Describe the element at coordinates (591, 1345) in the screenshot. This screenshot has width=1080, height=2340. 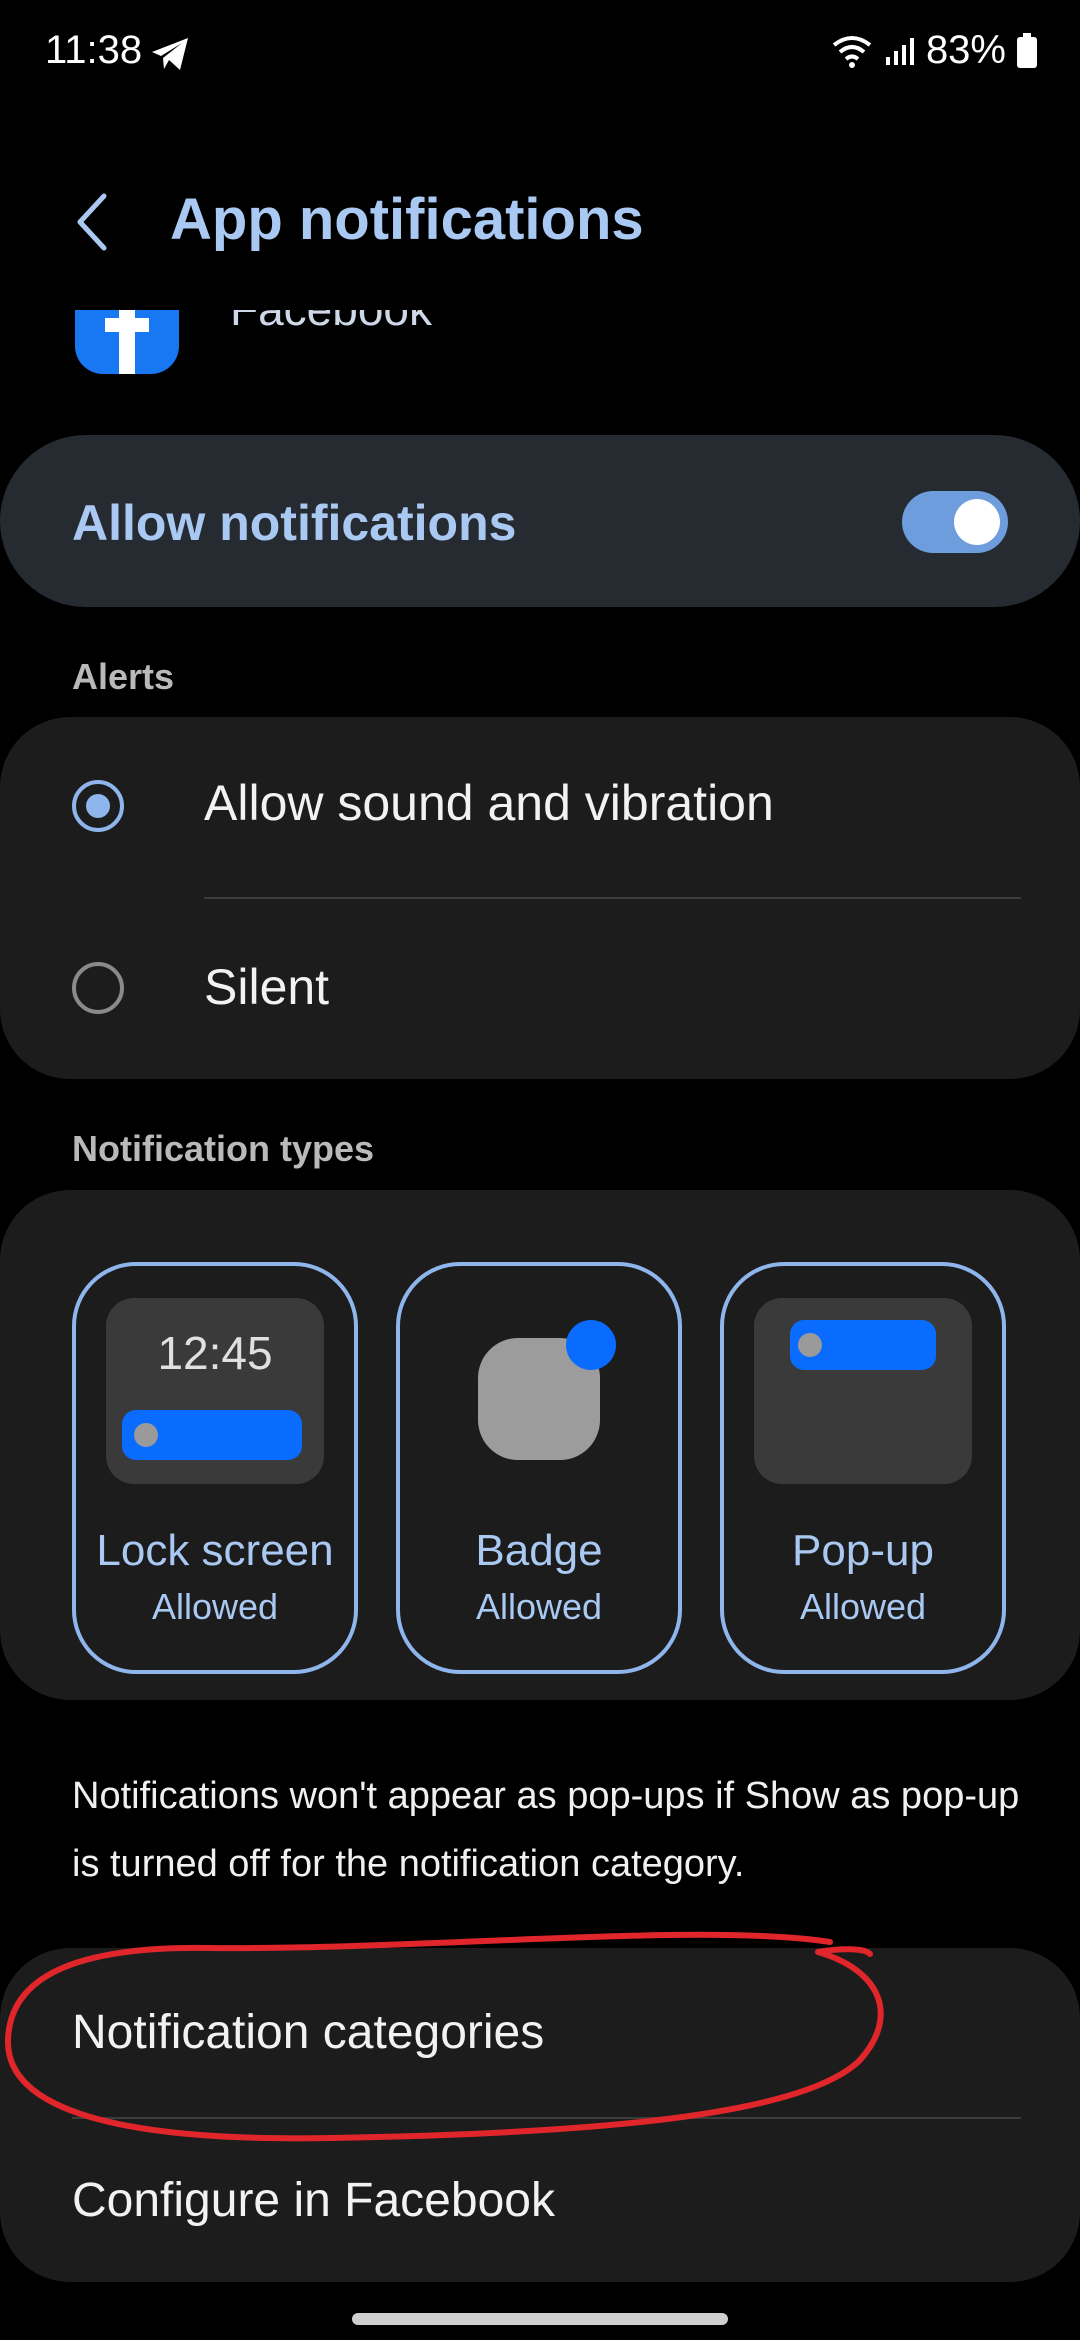
I see `badge-dot-icon` at that location.